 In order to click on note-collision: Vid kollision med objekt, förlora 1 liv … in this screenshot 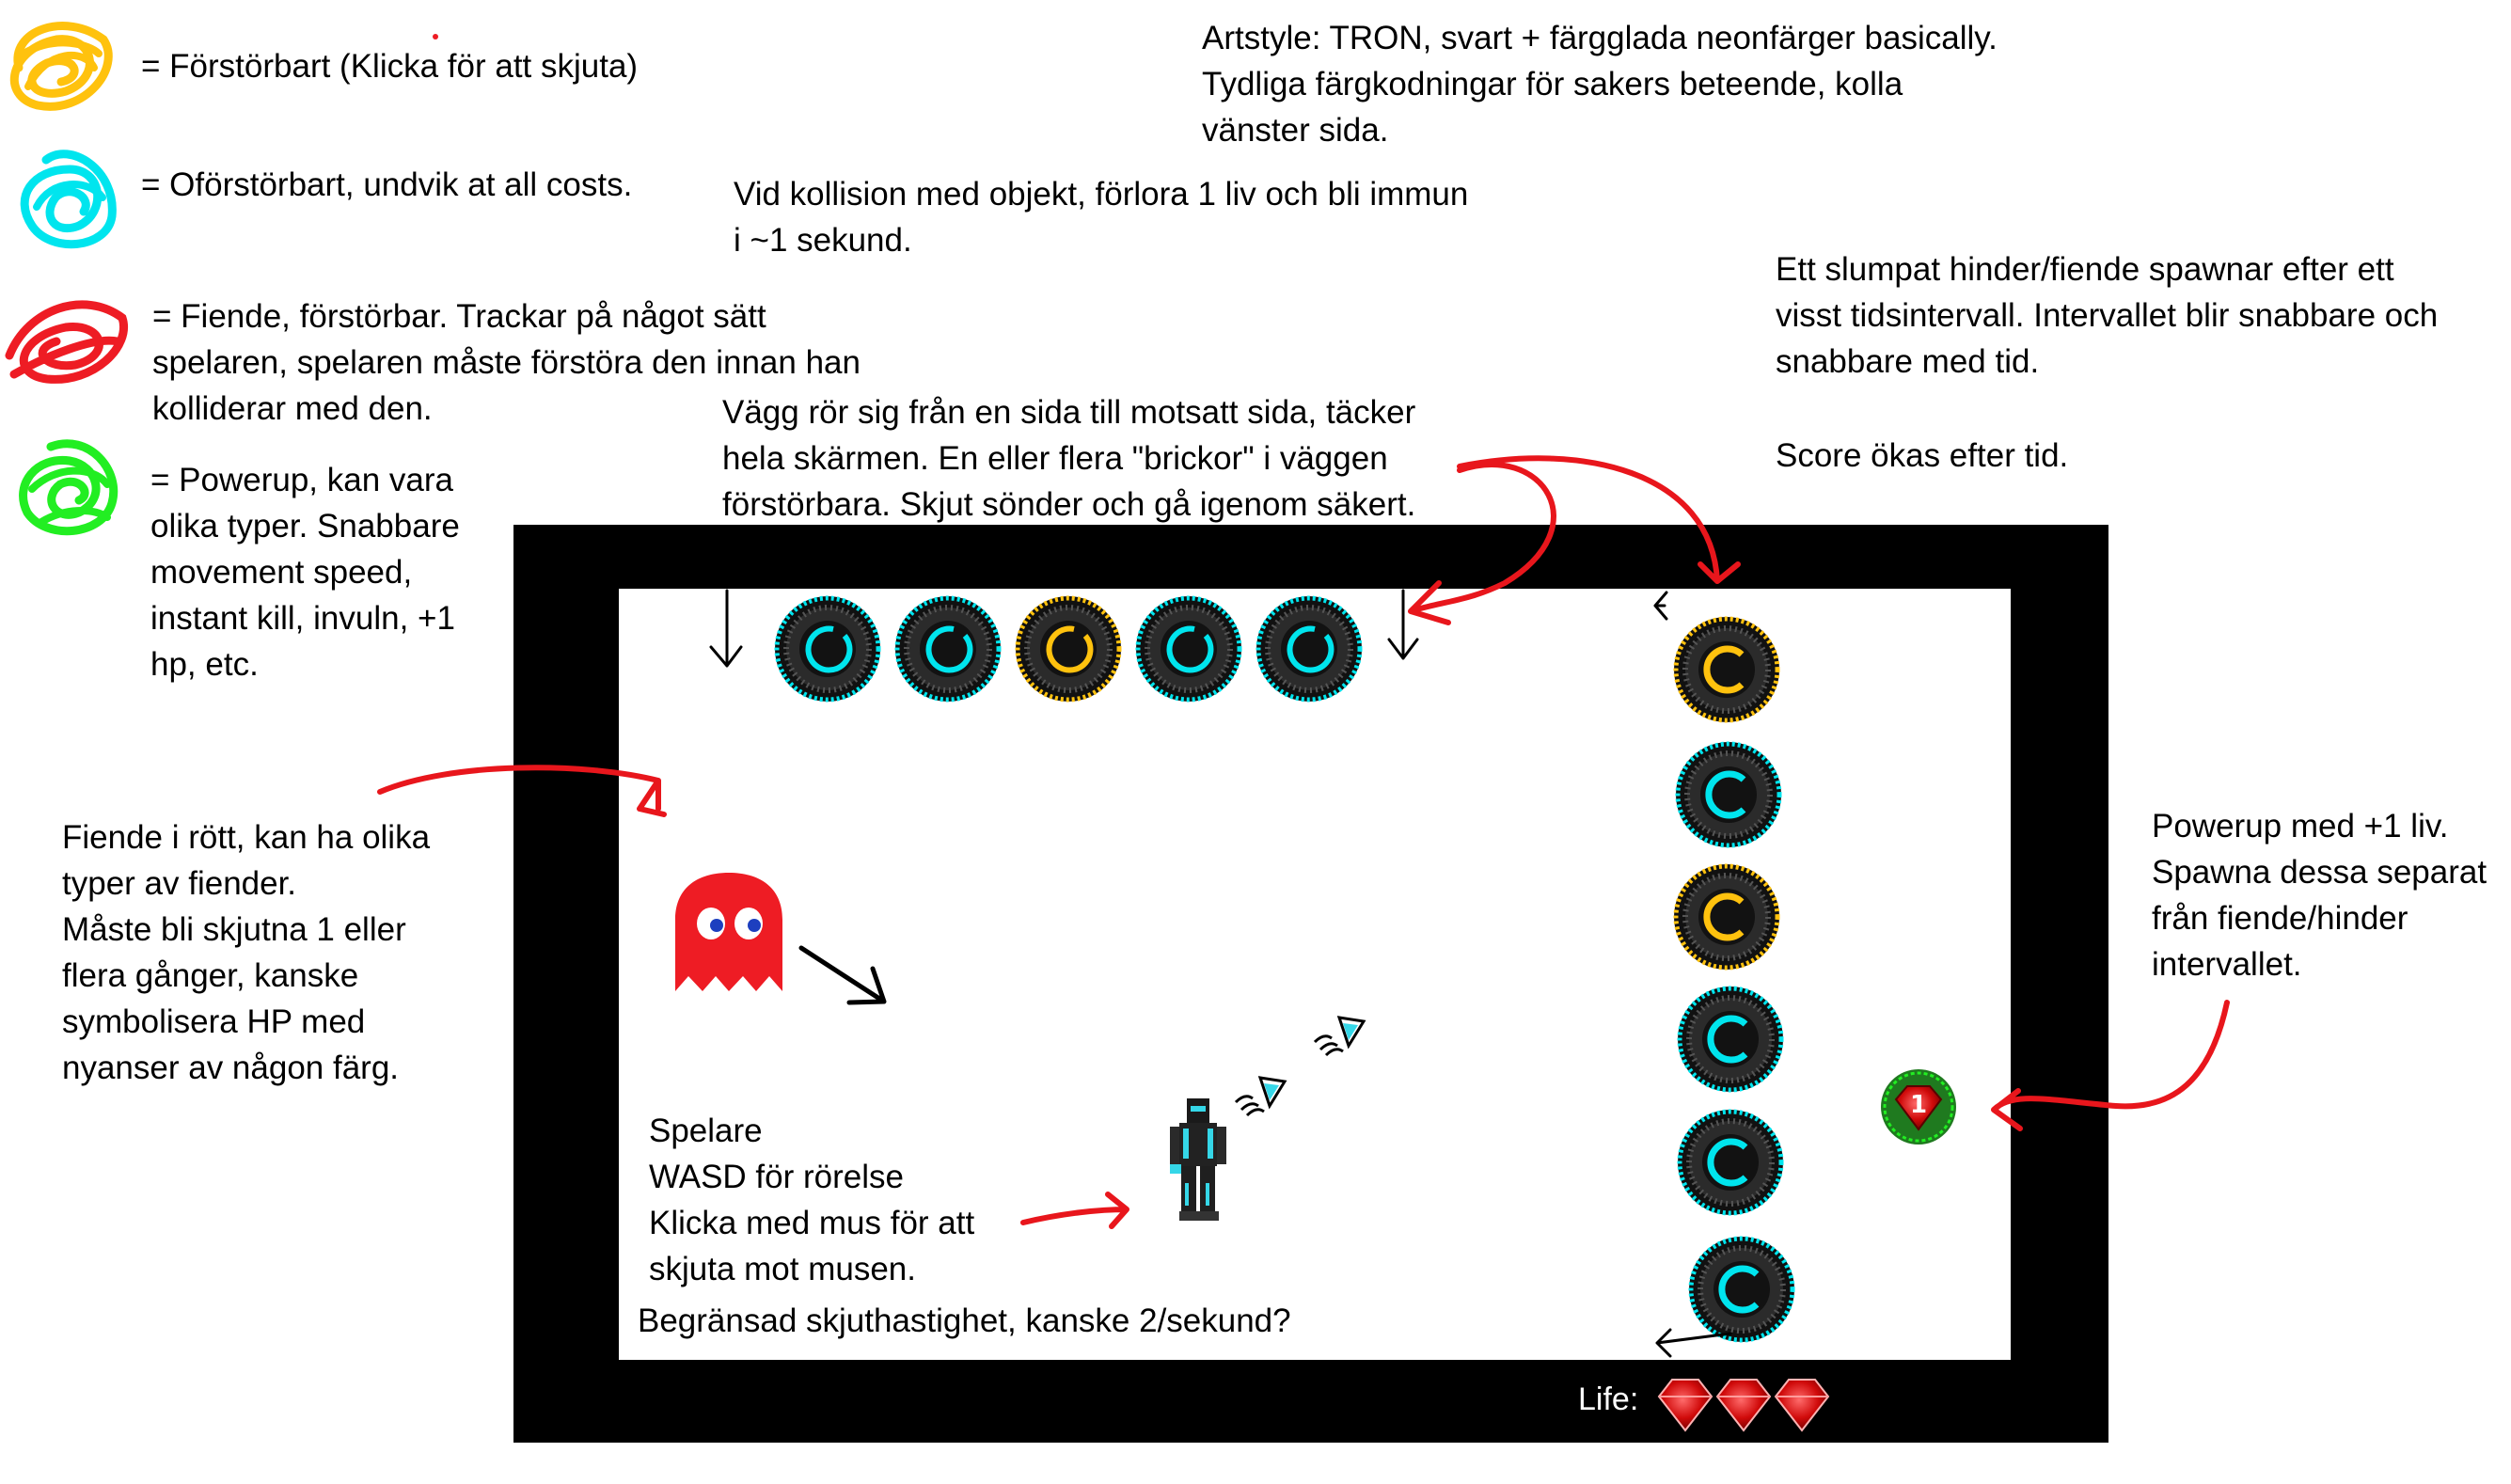, I will do `click(1101, 217)`.